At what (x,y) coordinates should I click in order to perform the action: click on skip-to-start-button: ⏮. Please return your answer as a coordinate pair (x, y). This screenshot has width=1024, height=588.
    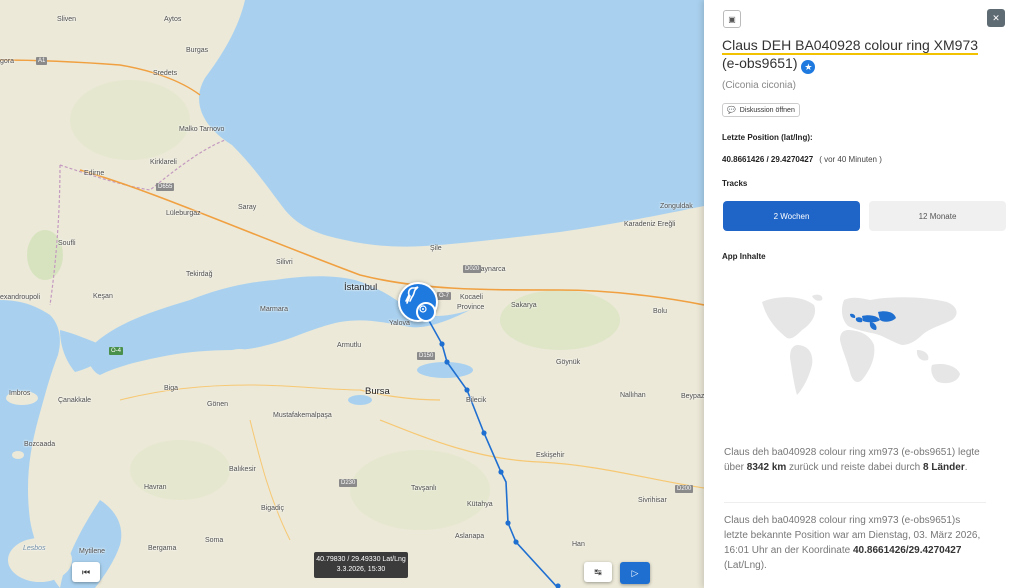
    Looking at the image, I should click on (86, 572).